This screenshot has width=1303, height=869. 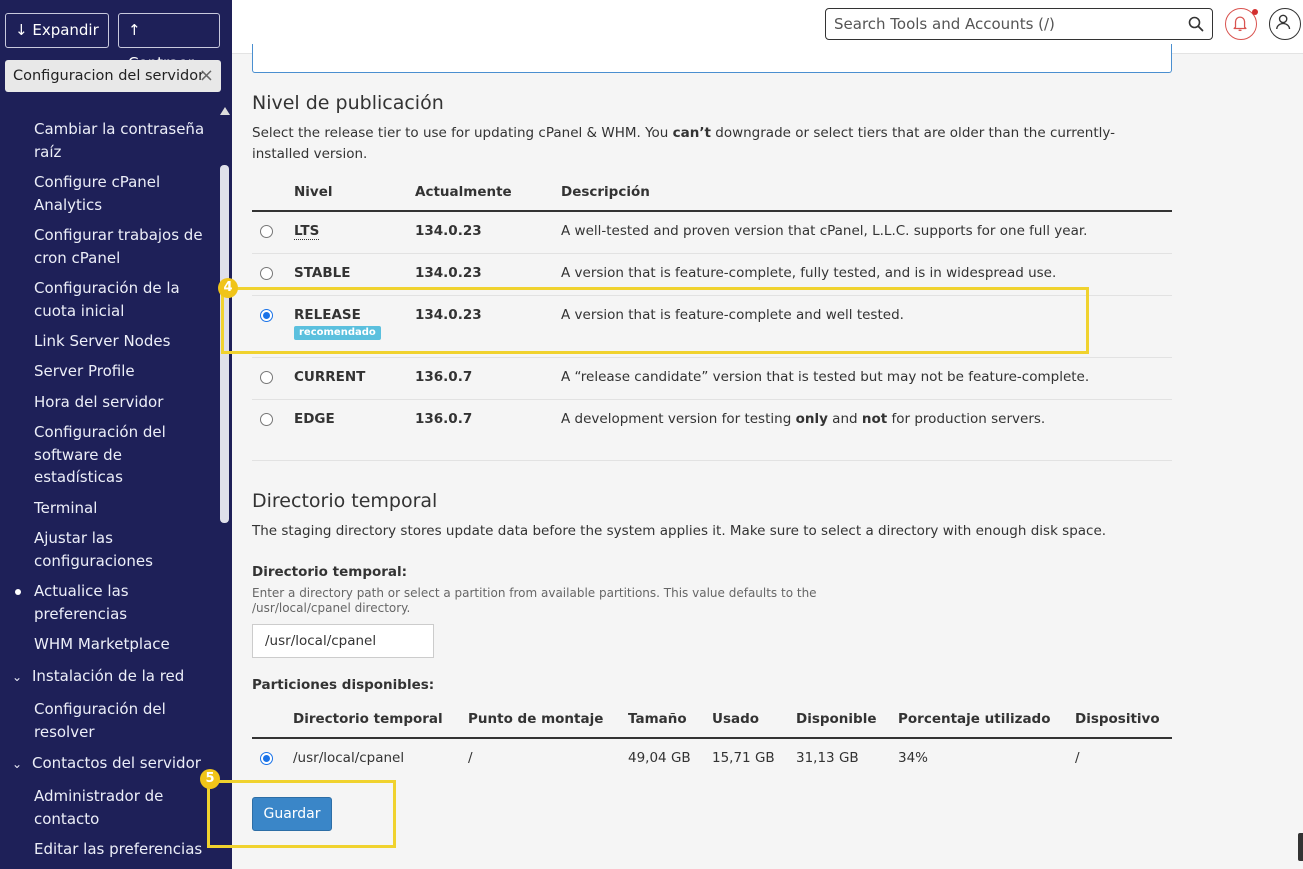 I want to click on col-current: Actualmente, so click(x=488, y=193).